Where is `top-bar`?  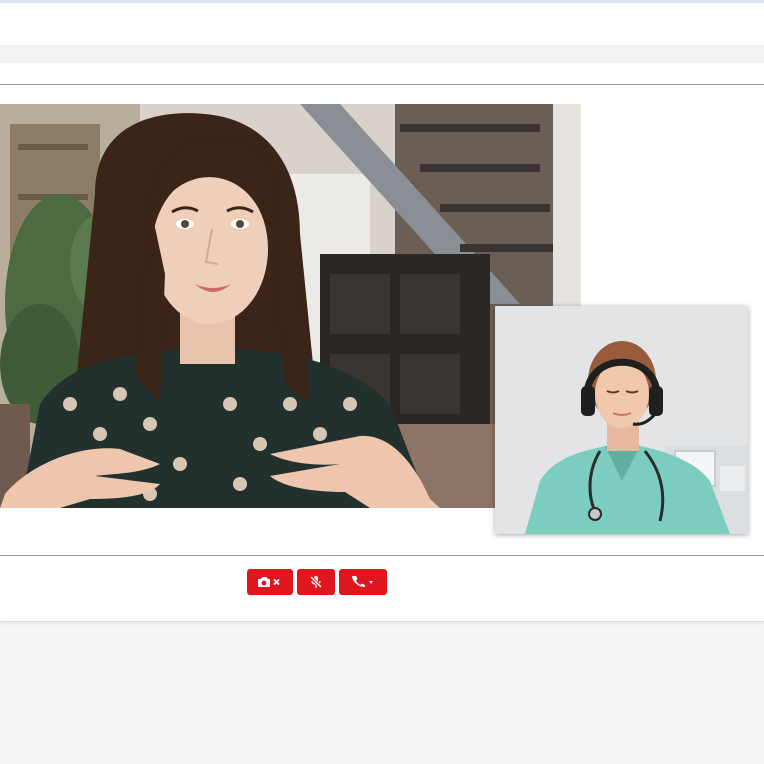
top-bar is located at coordinates (382, 24).